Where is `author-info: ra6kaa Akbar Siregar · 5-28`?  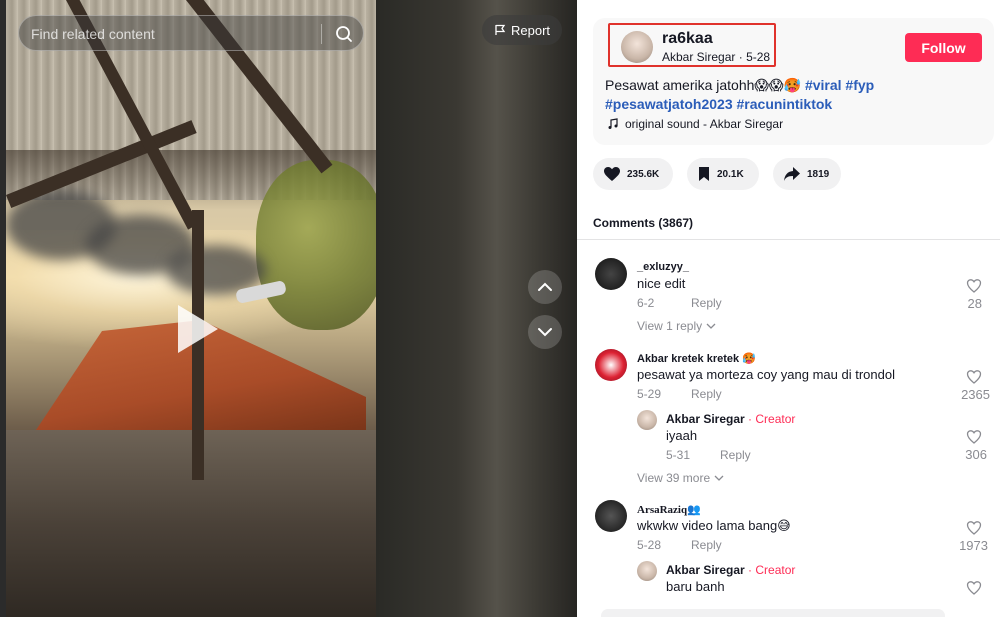
author-info: ra6kaa Akbar Siregar · 5-28 is located at coordinates (692, 45).